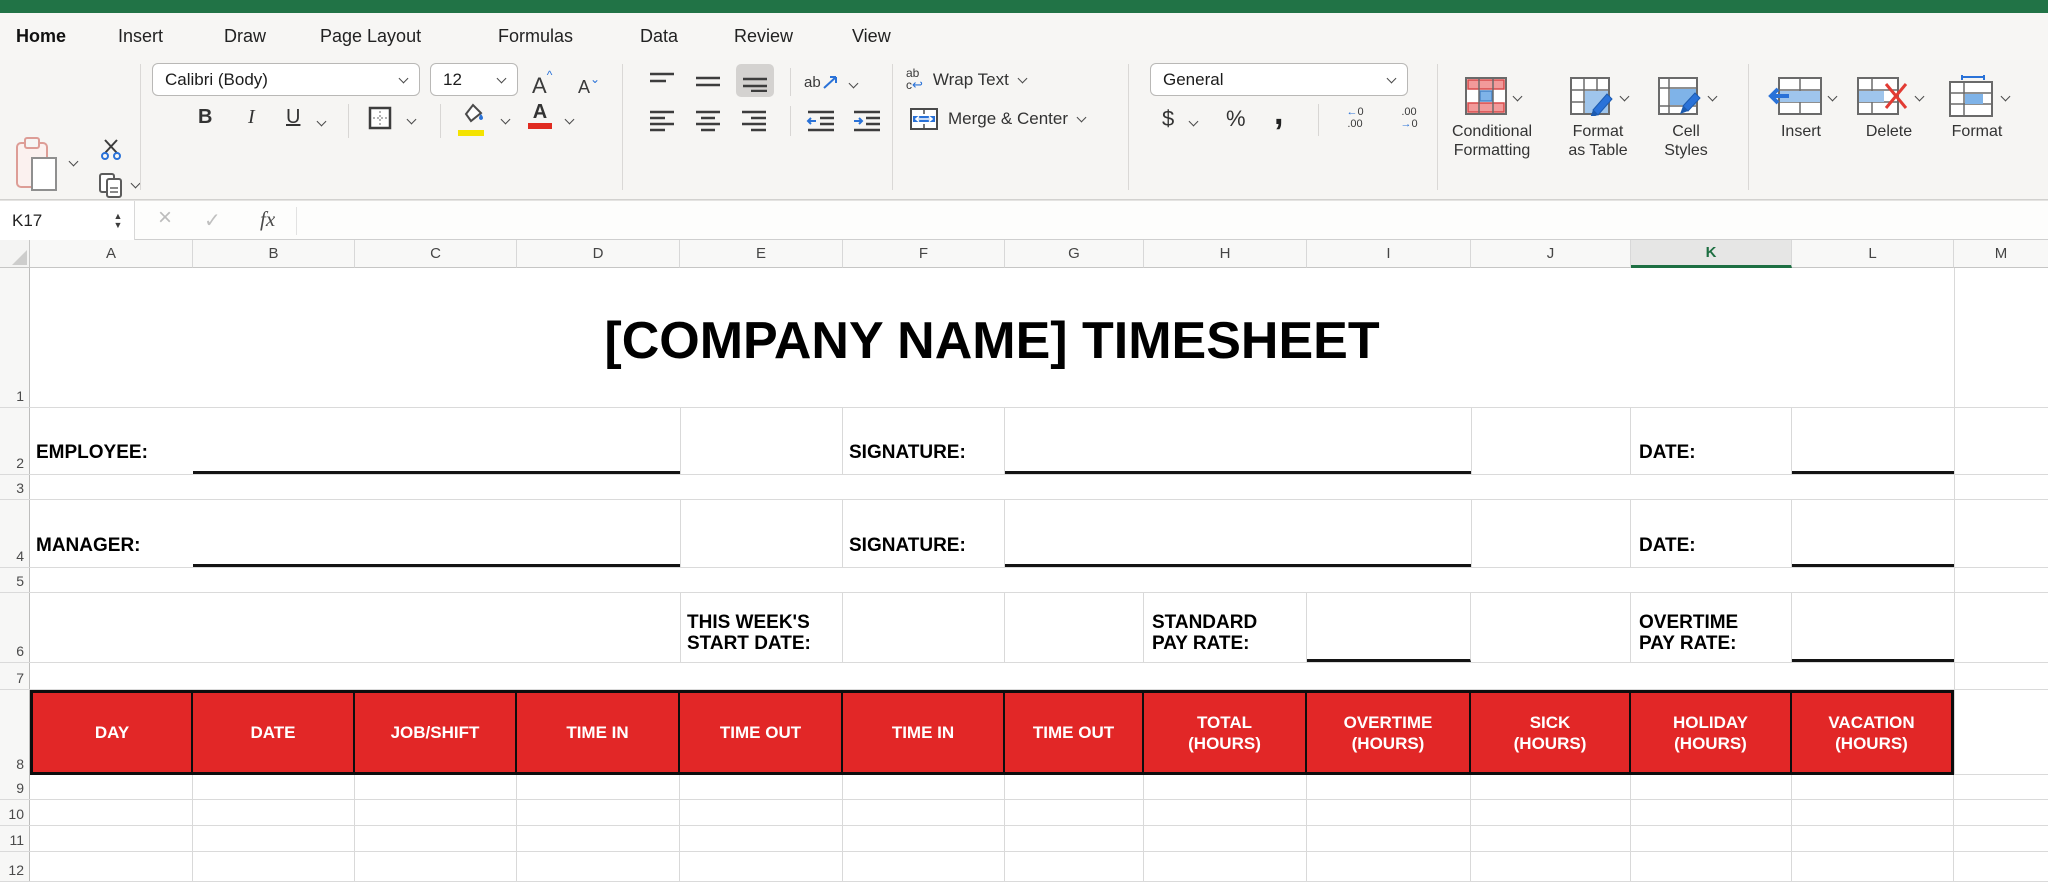  I want to click on row-header-7: 7, so click(15, 676).